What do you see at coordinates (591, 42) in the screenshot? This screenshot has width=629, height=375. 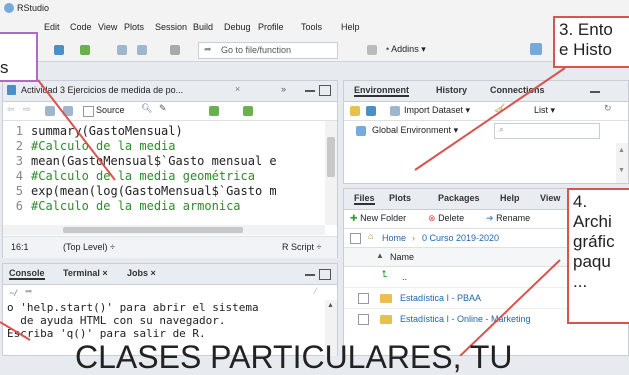 I see `annotation-box-3: 3. Ento e Histo` at bounding box center [591, 42].